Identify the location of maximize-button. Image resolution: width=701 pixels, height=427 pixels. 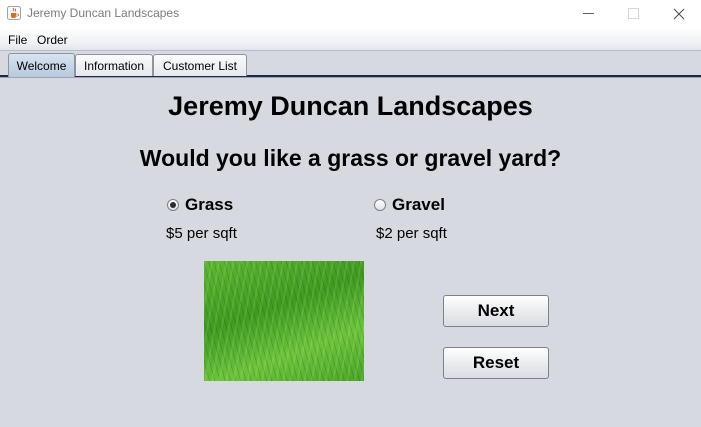
(633, 14).